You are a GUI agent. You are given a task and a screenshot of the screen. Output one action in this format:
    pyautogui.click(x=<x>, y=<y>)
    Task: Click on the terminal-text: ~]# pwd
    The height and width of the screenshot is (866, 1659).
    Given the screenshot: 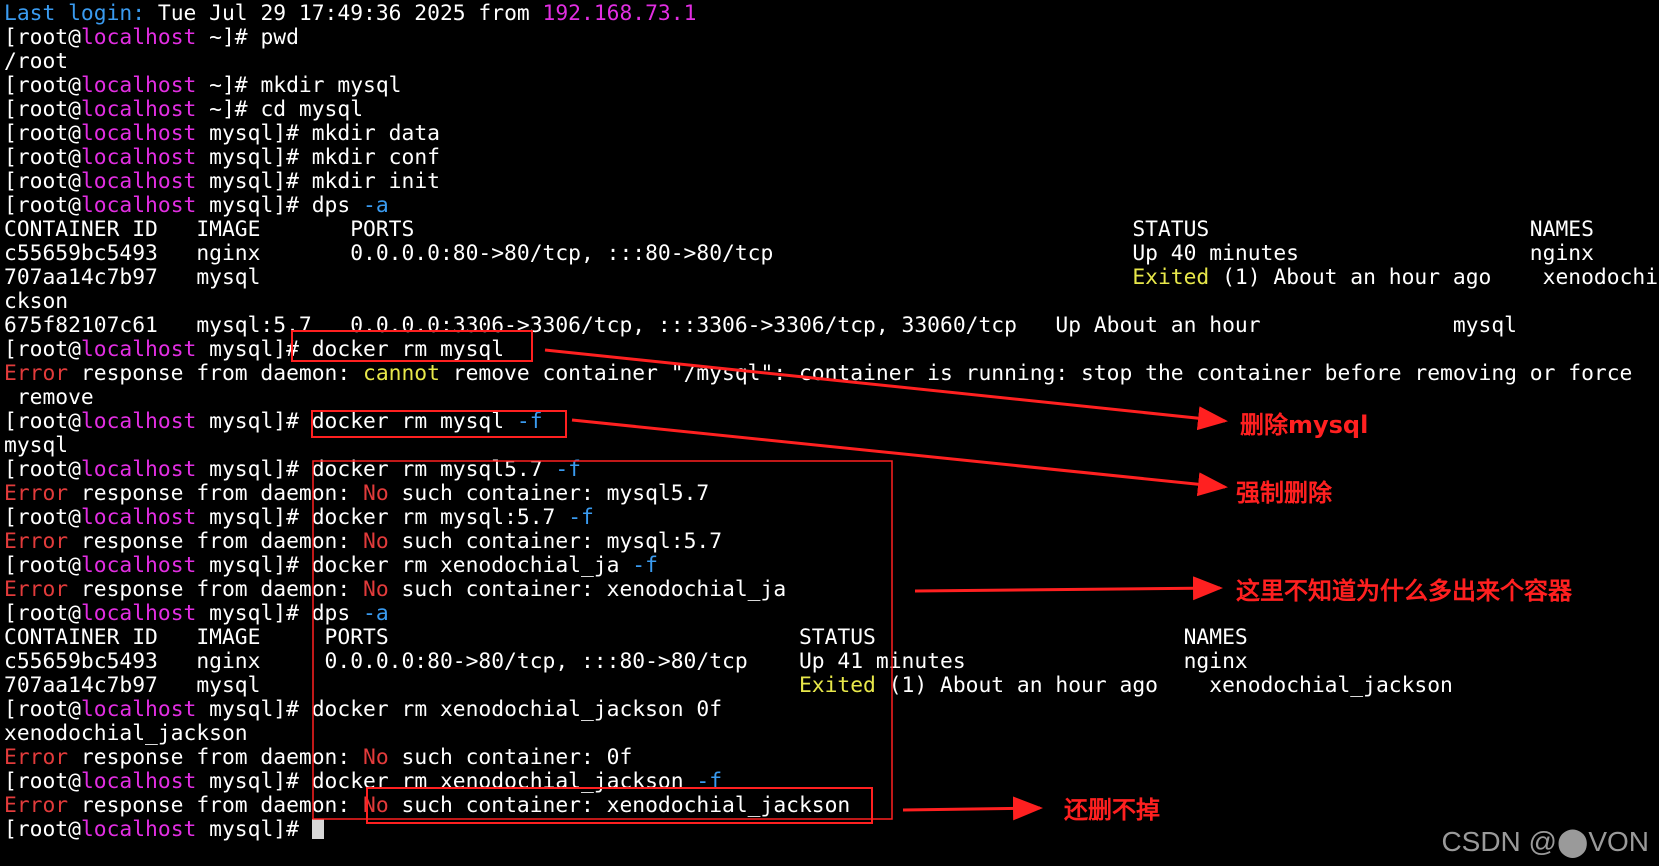 What is the action you would take?
    pyautogui.click(x=247, y=37)
    